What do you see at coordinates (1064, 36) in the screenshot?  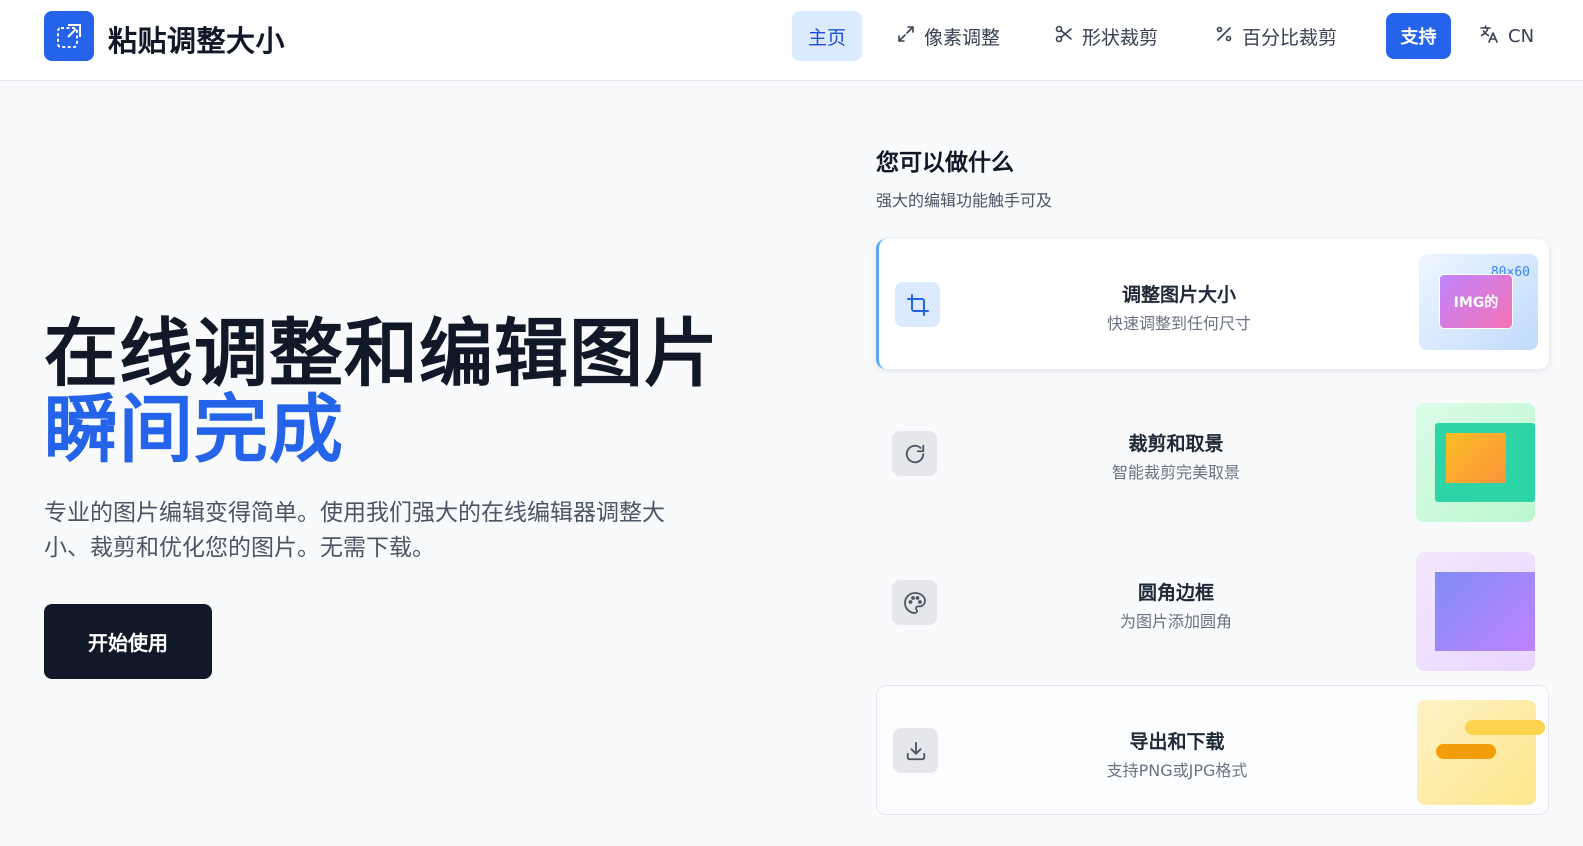 I see `scissors-icon` at bounding box center [1064, 36].